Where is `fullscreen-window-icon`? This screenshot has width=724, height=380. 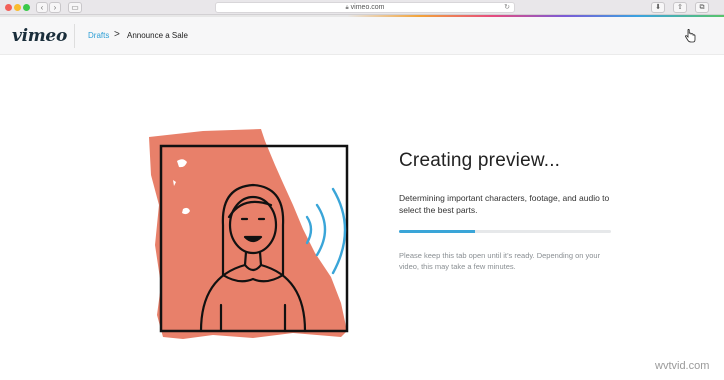
fullscreen-window-icon is located at coordinates (26, 7).